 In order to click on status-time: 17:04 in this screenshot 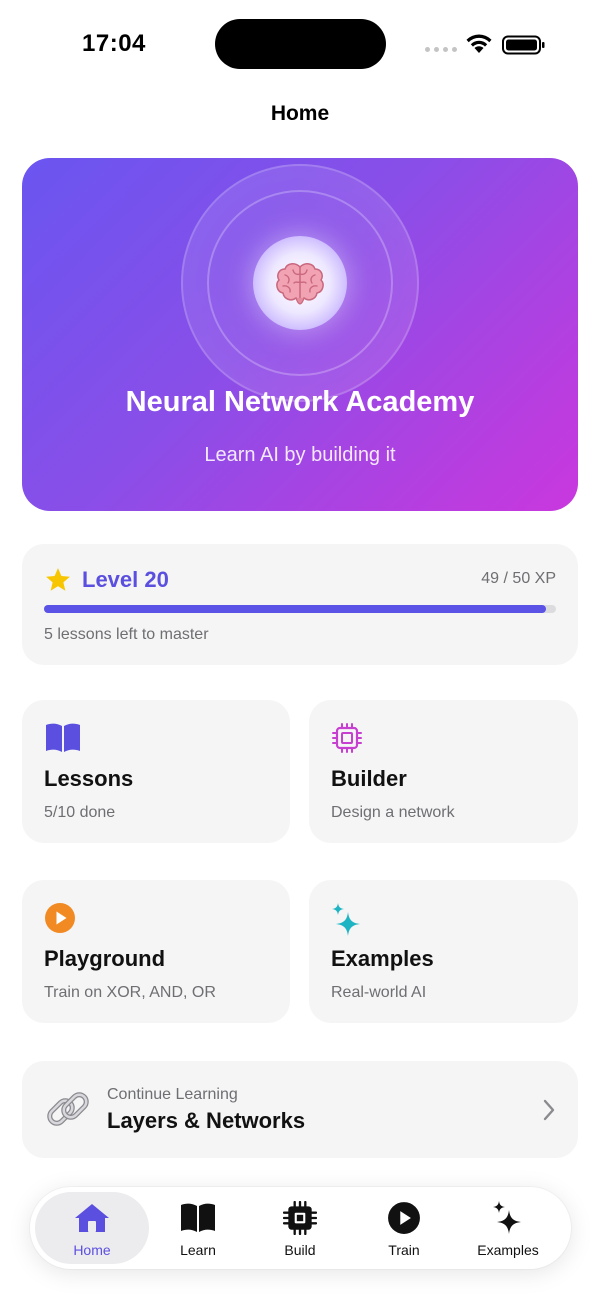, I will do `click(114, 43)`.